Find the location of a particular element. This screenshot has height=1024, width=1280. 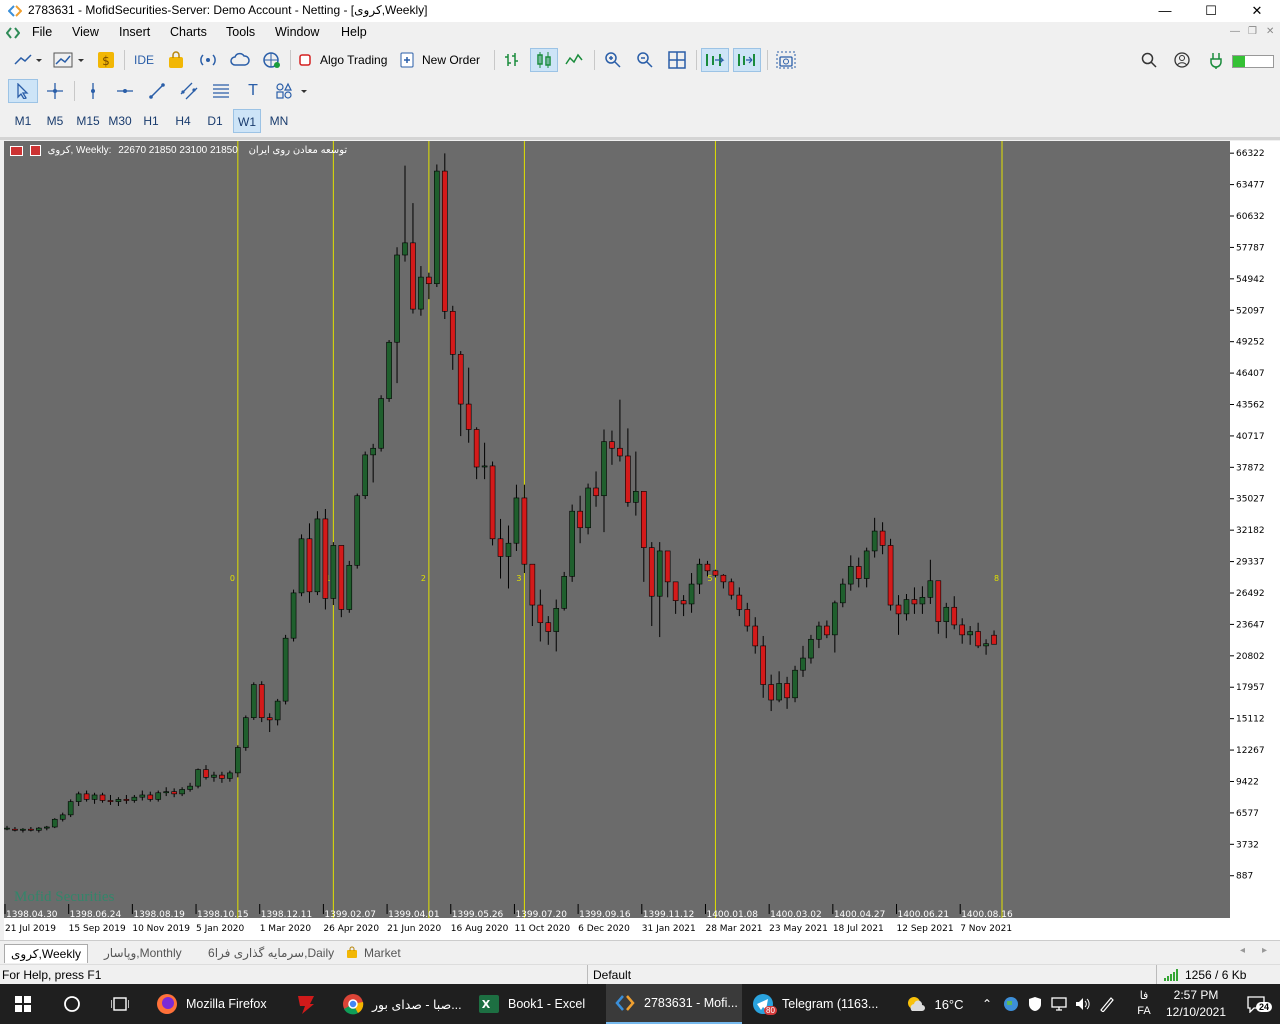

excel-icon: X is located at coordinates (489, 1004).